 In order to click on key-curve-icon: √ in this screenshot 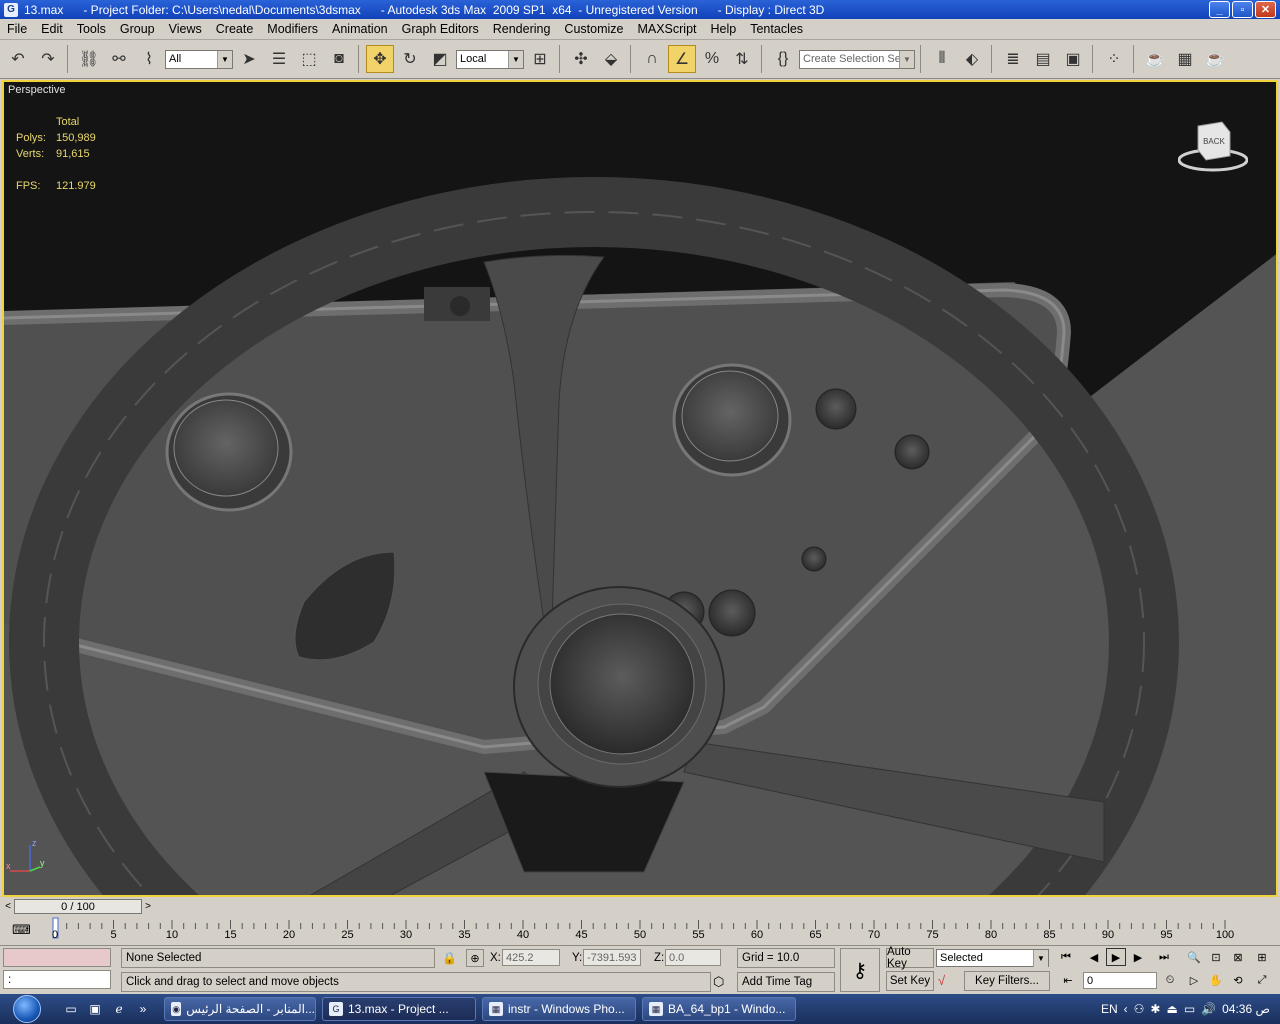, I will do `click(941, 980)`.